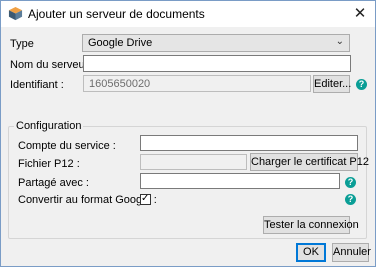  What do you see at coordinates (249, 143) in the screenshot?
I see `service-account-input` at bounding box center [249, 143].